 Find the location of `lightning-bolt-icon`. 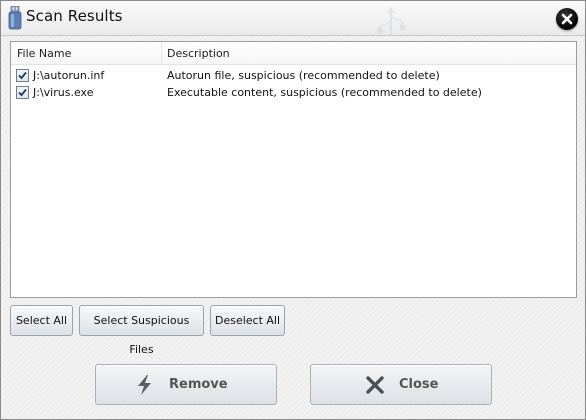

lightning-bolt-icon is located at coordinates (145, 385).